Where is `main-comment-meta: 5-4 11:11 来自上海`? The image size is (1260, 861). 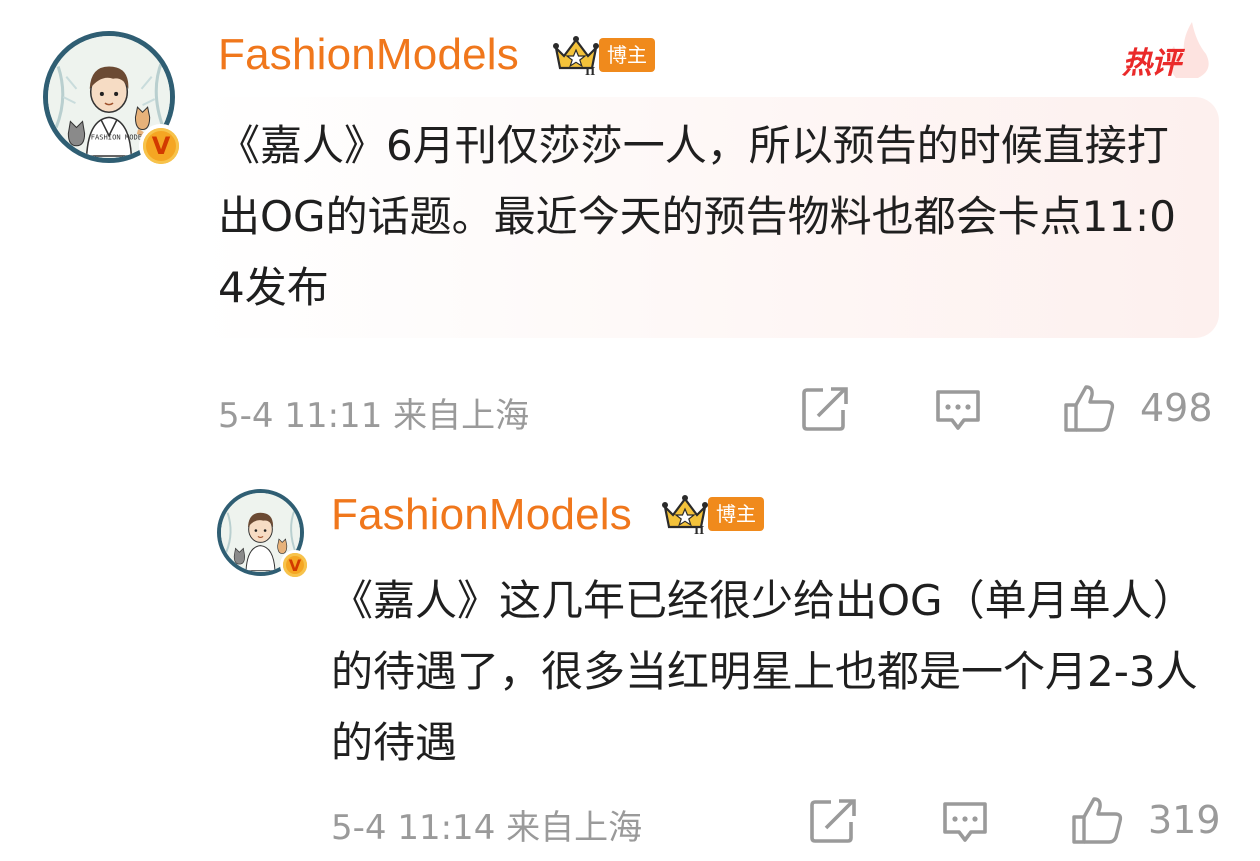
main-comment-meta: 5-4 11:11 来自上海 is located at coordinates (374, 416).